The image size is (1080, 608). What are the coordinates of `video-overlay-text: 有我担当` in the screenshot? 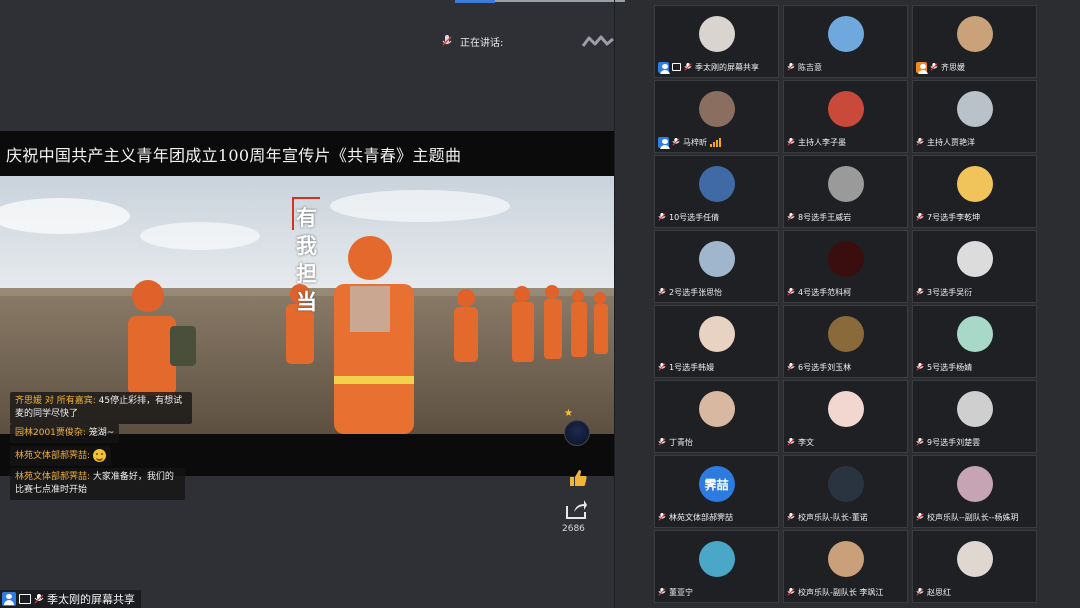 It's located at (306, 259).